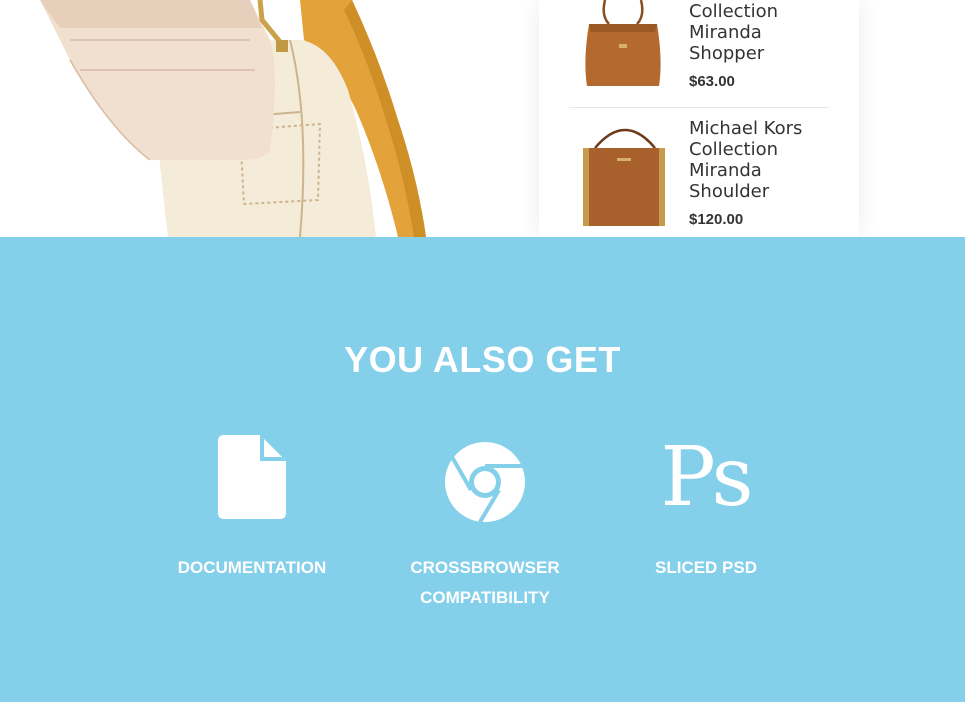 This screenshot has height=702, width=965. Describe the element at coordinates (706, 567) in the screenshot. I see `feature-label: SLICED PSD` at that location.